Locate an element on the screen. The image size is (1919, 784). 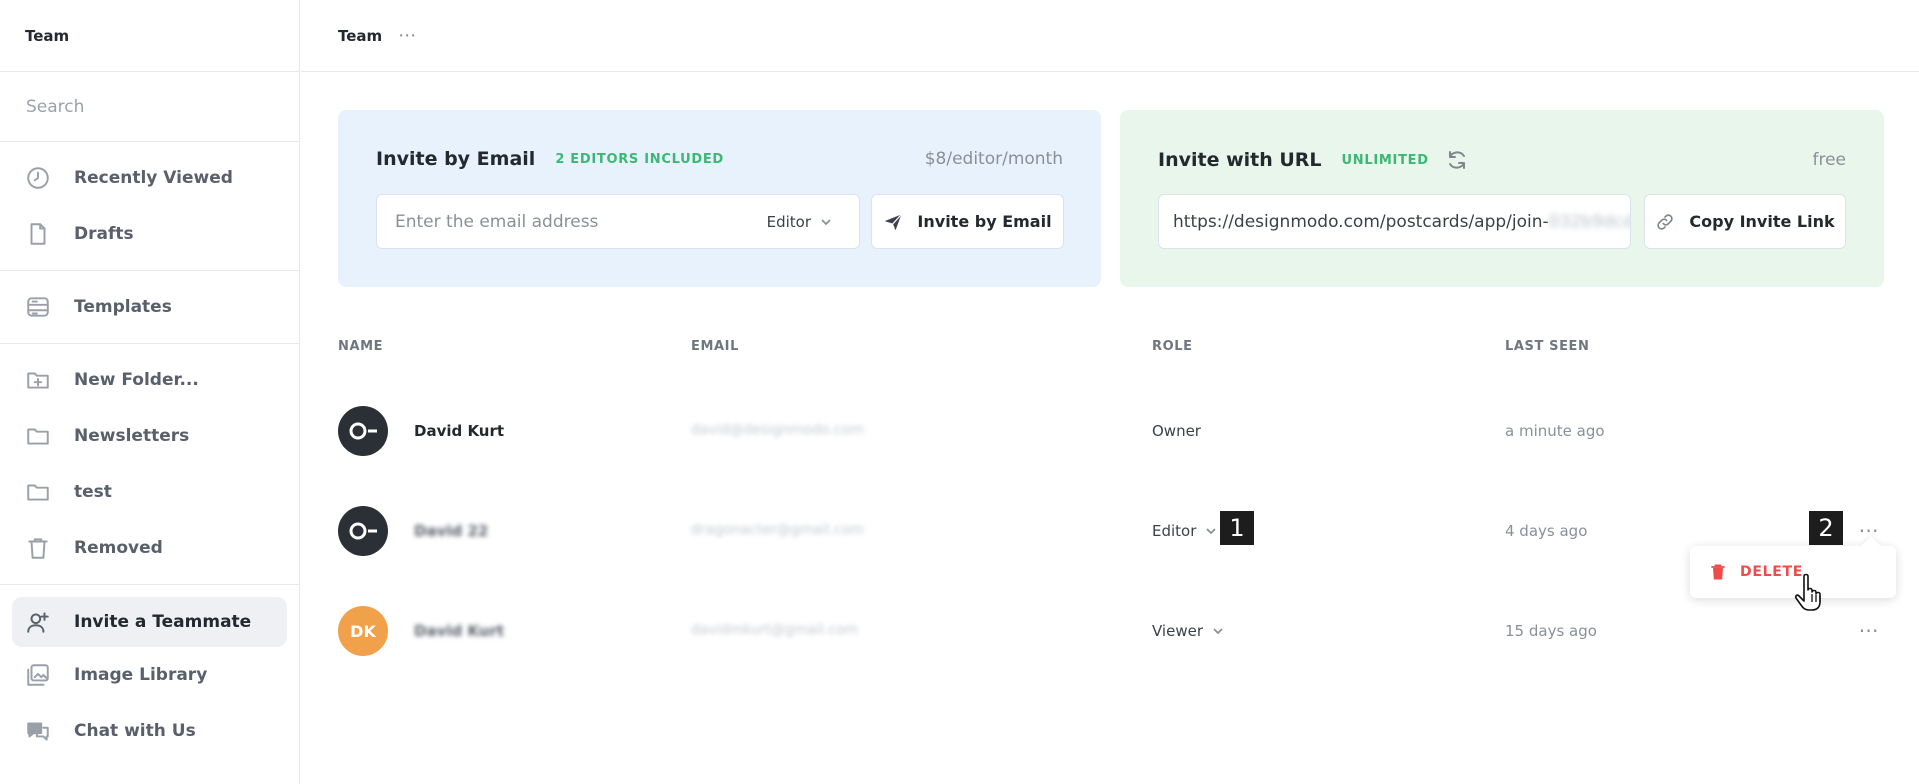
sidebar-item-newsletters: Newsletters is located at coordinates (149, 436).